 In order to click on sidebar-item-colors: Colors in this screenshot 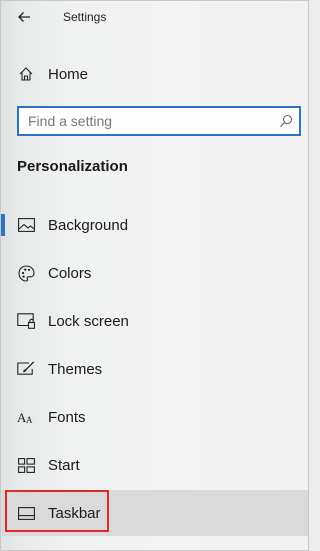, I will do `click(154, 273)`.